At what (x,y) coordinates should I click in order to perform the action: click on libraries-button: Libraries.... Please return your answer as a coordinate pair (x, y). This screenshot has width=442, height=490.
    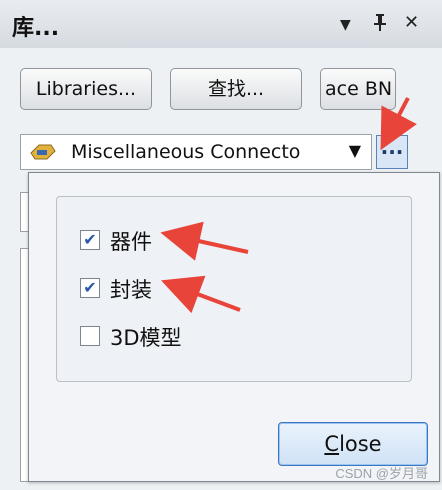
    Looking at the image, I should click on (86, 89).